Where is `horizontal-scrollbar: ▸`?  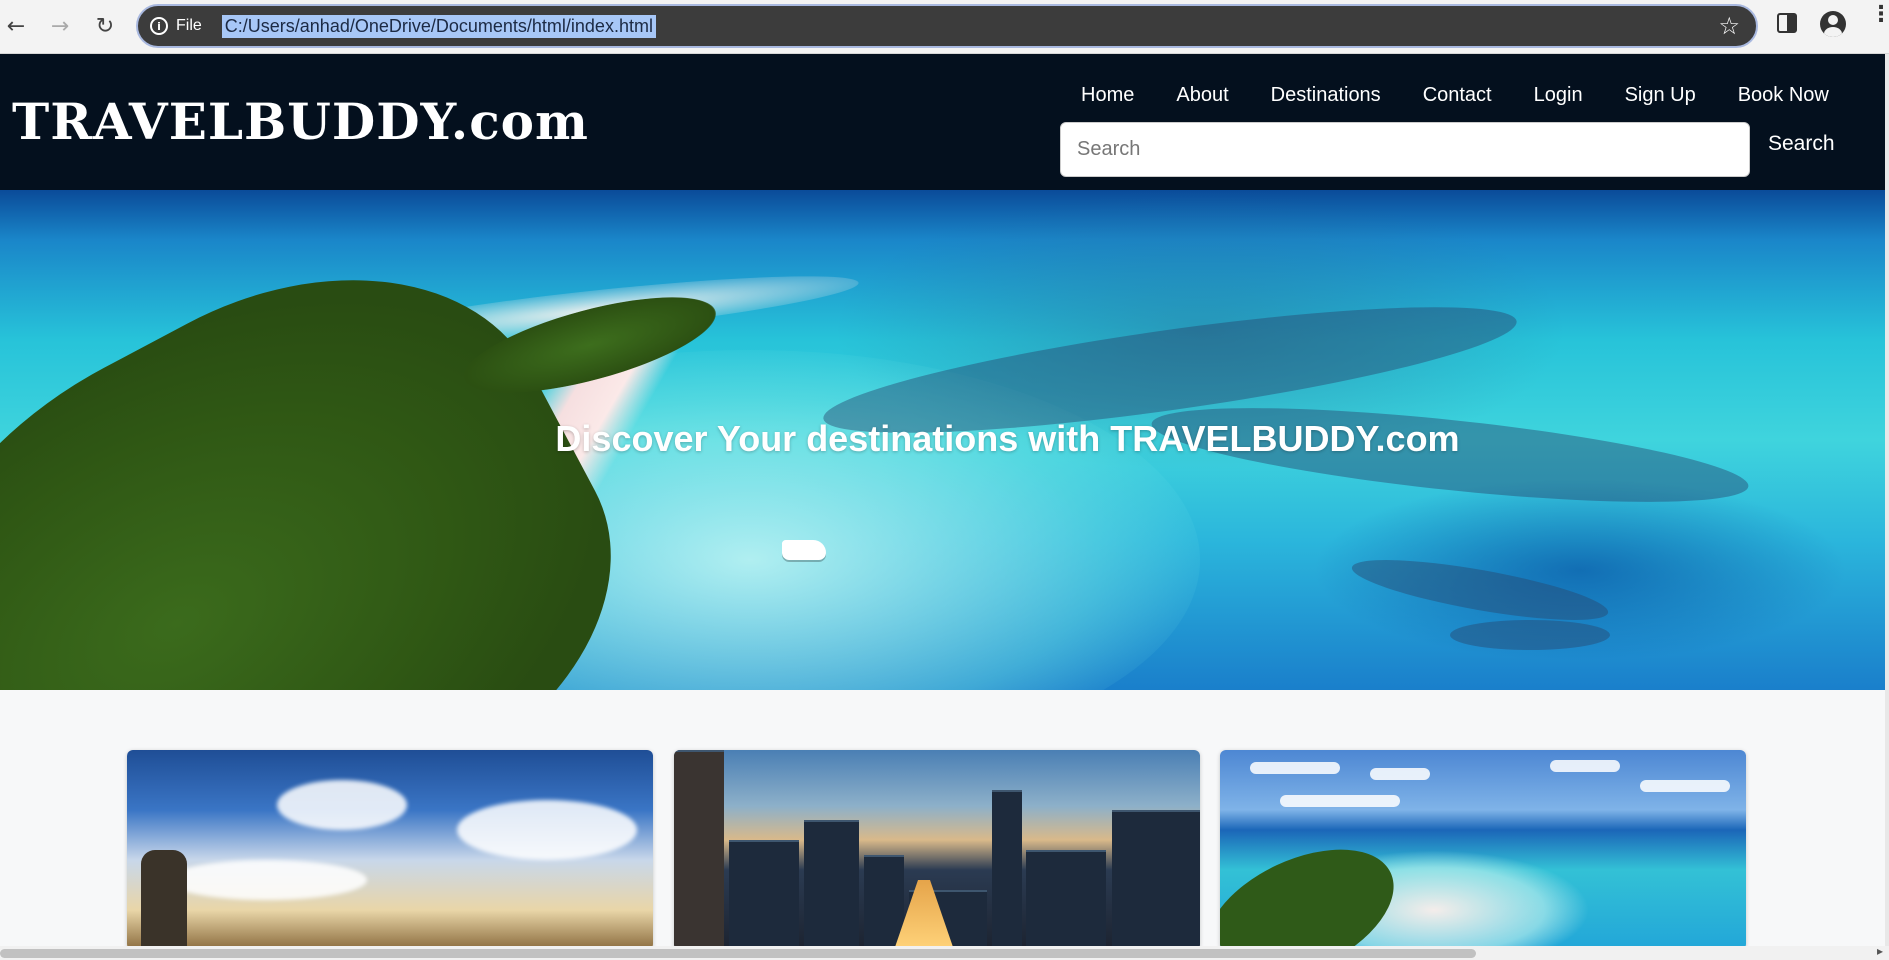
horizontal-scrollbar: ▸ is located at coordinates (944, 952).